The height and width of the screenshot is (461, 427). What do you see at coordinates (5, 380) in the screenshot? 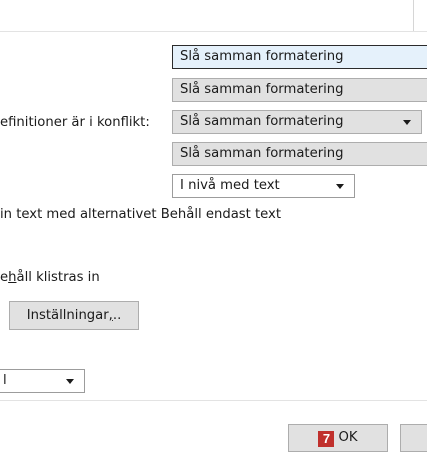
I see `small-dropdown-value: l` at bounding box center [5, 380].